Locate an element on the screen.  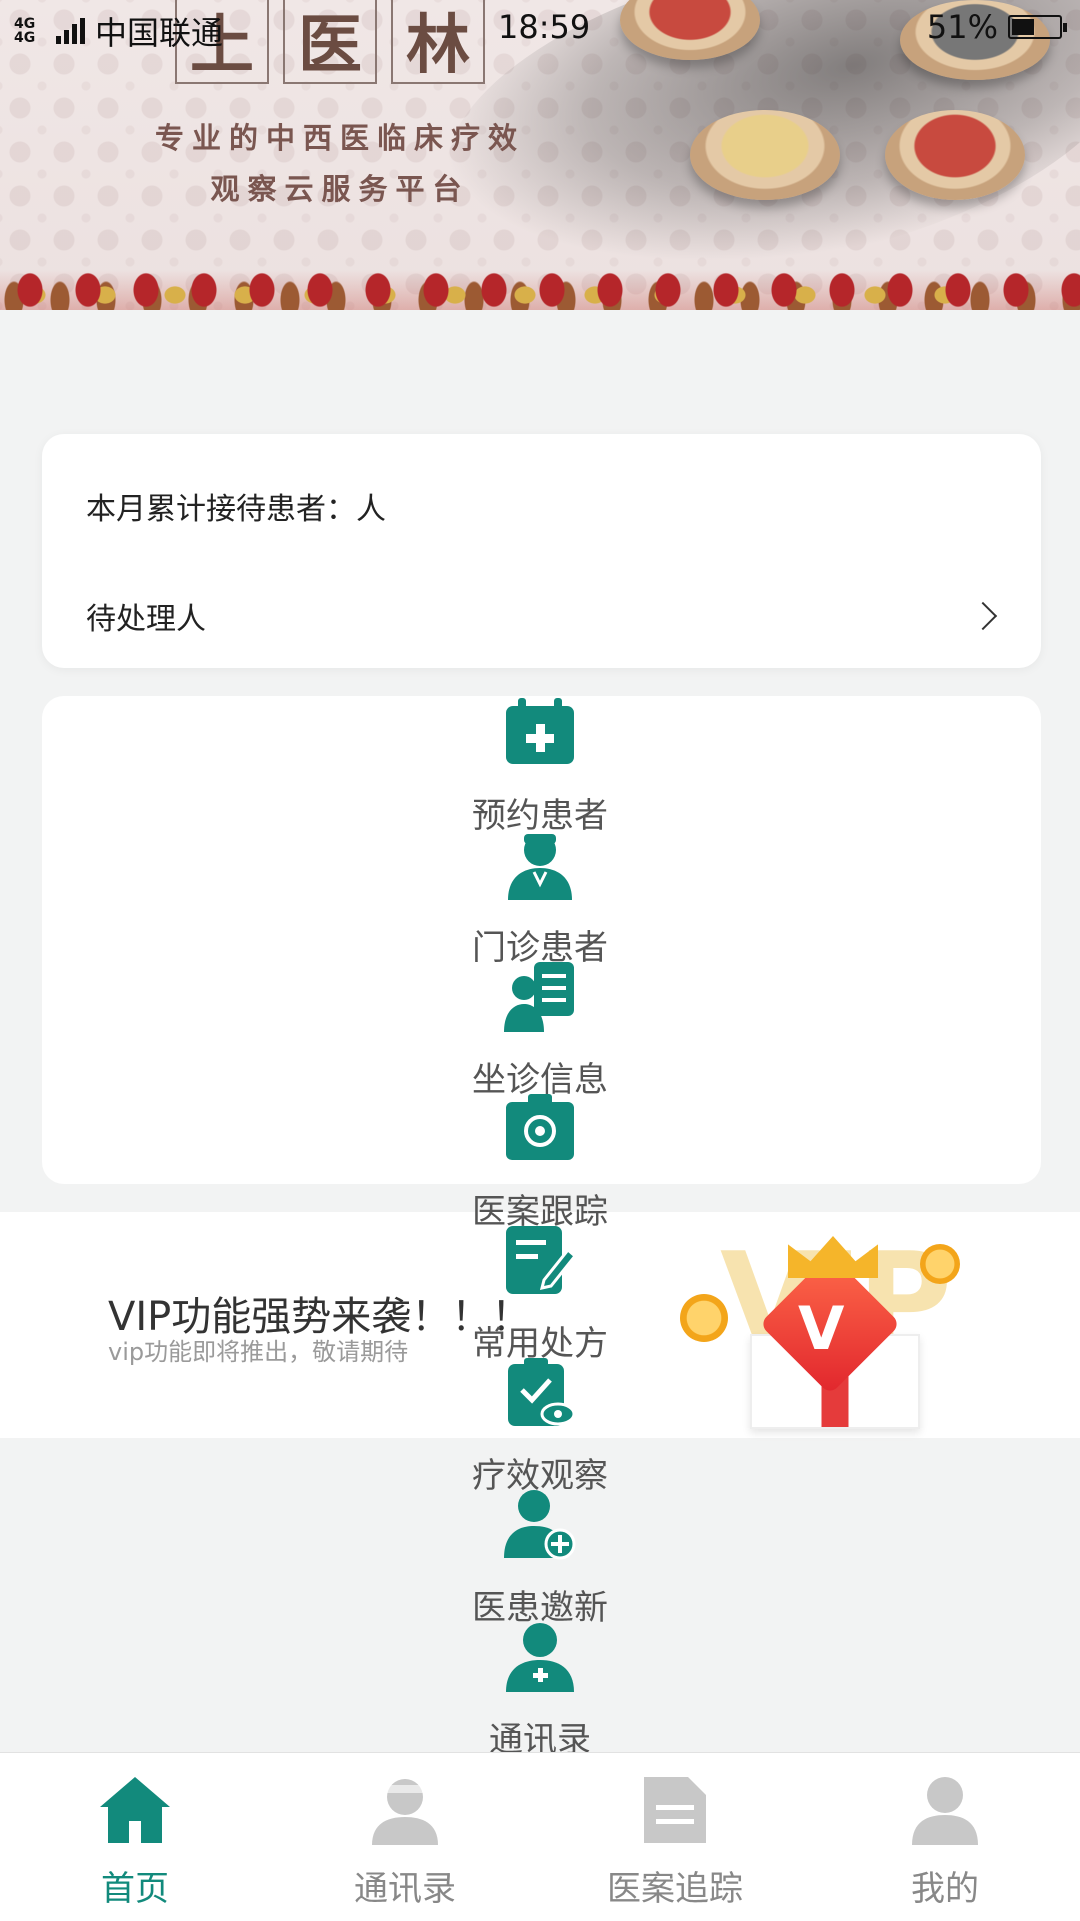
doctor-list-icon is located at coordinates (540, 996).